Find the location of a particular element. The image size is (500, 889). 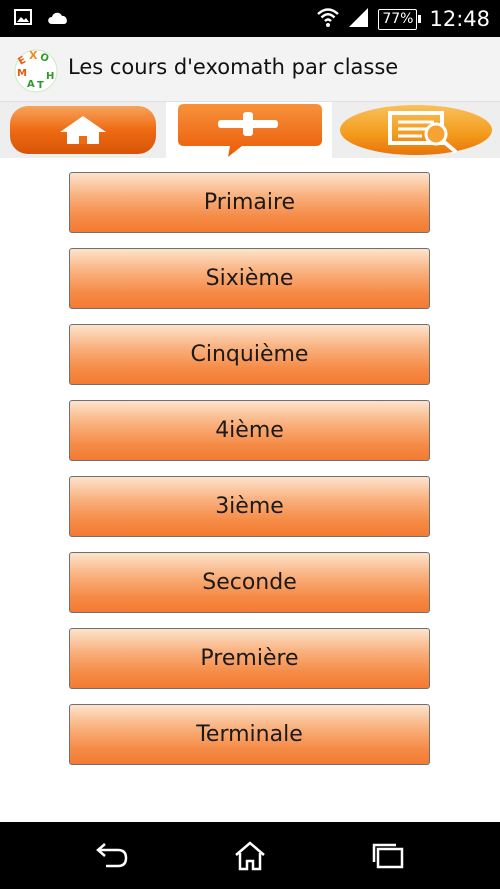

cloud-icon is located at coordinates (58, 19).